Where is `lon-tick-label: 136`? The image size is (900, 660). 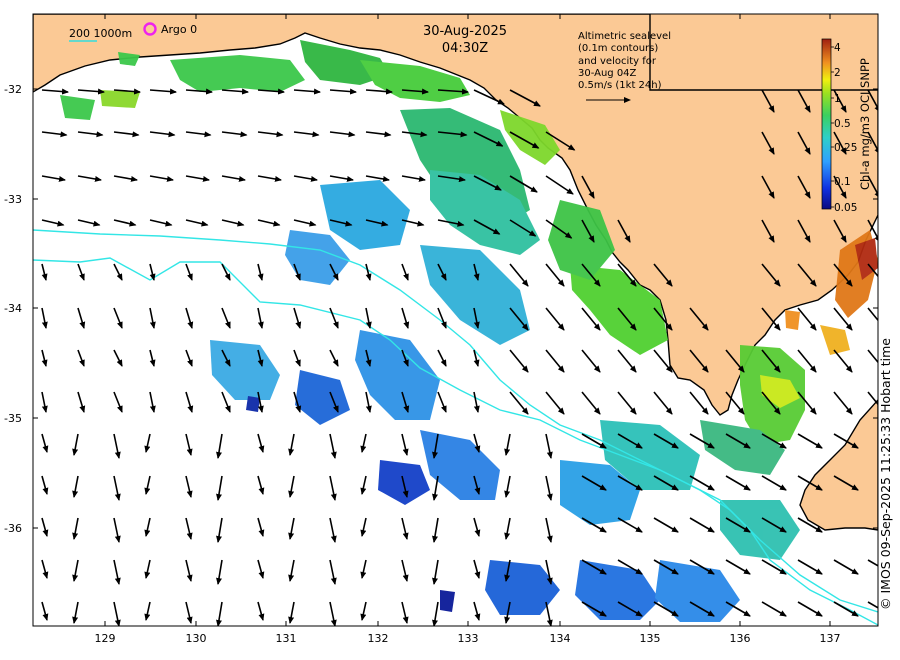 lon-tick-label: 136 is located at coordinates (740, 638).